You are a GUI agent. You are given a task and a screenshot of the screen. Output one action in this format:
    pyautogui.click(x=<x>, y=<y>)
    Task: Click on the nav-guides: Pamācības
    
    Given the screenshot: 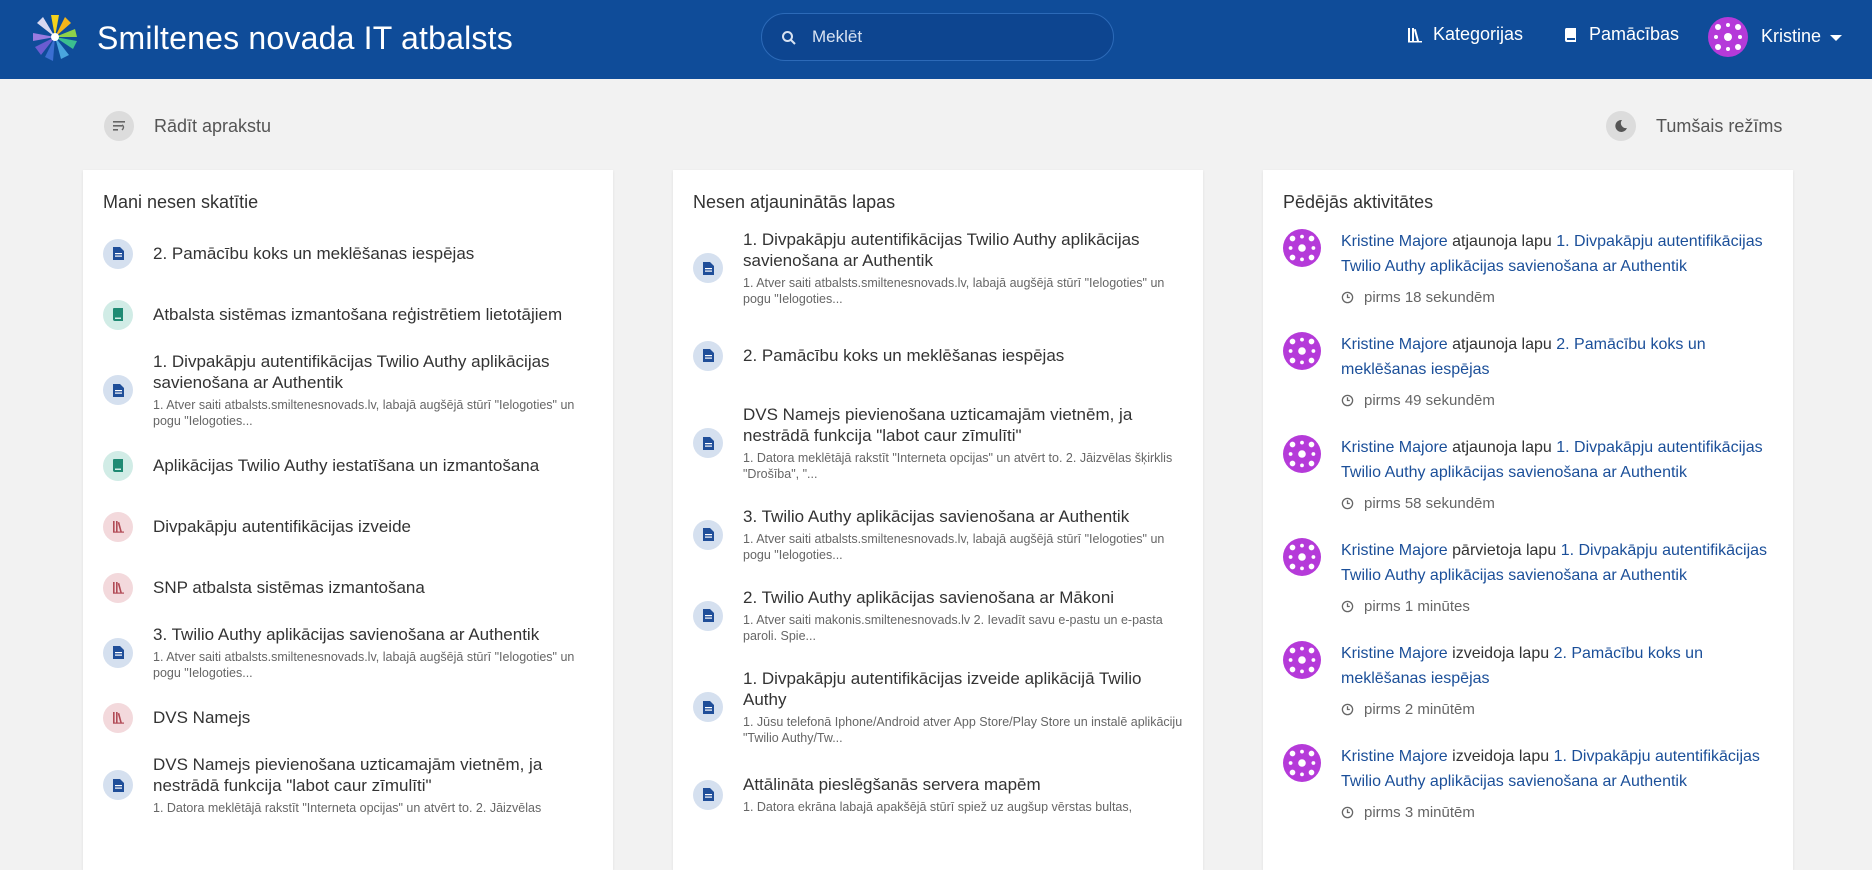 What is the action you would take?
    pyautogui.click(x=1621, y=34)
    